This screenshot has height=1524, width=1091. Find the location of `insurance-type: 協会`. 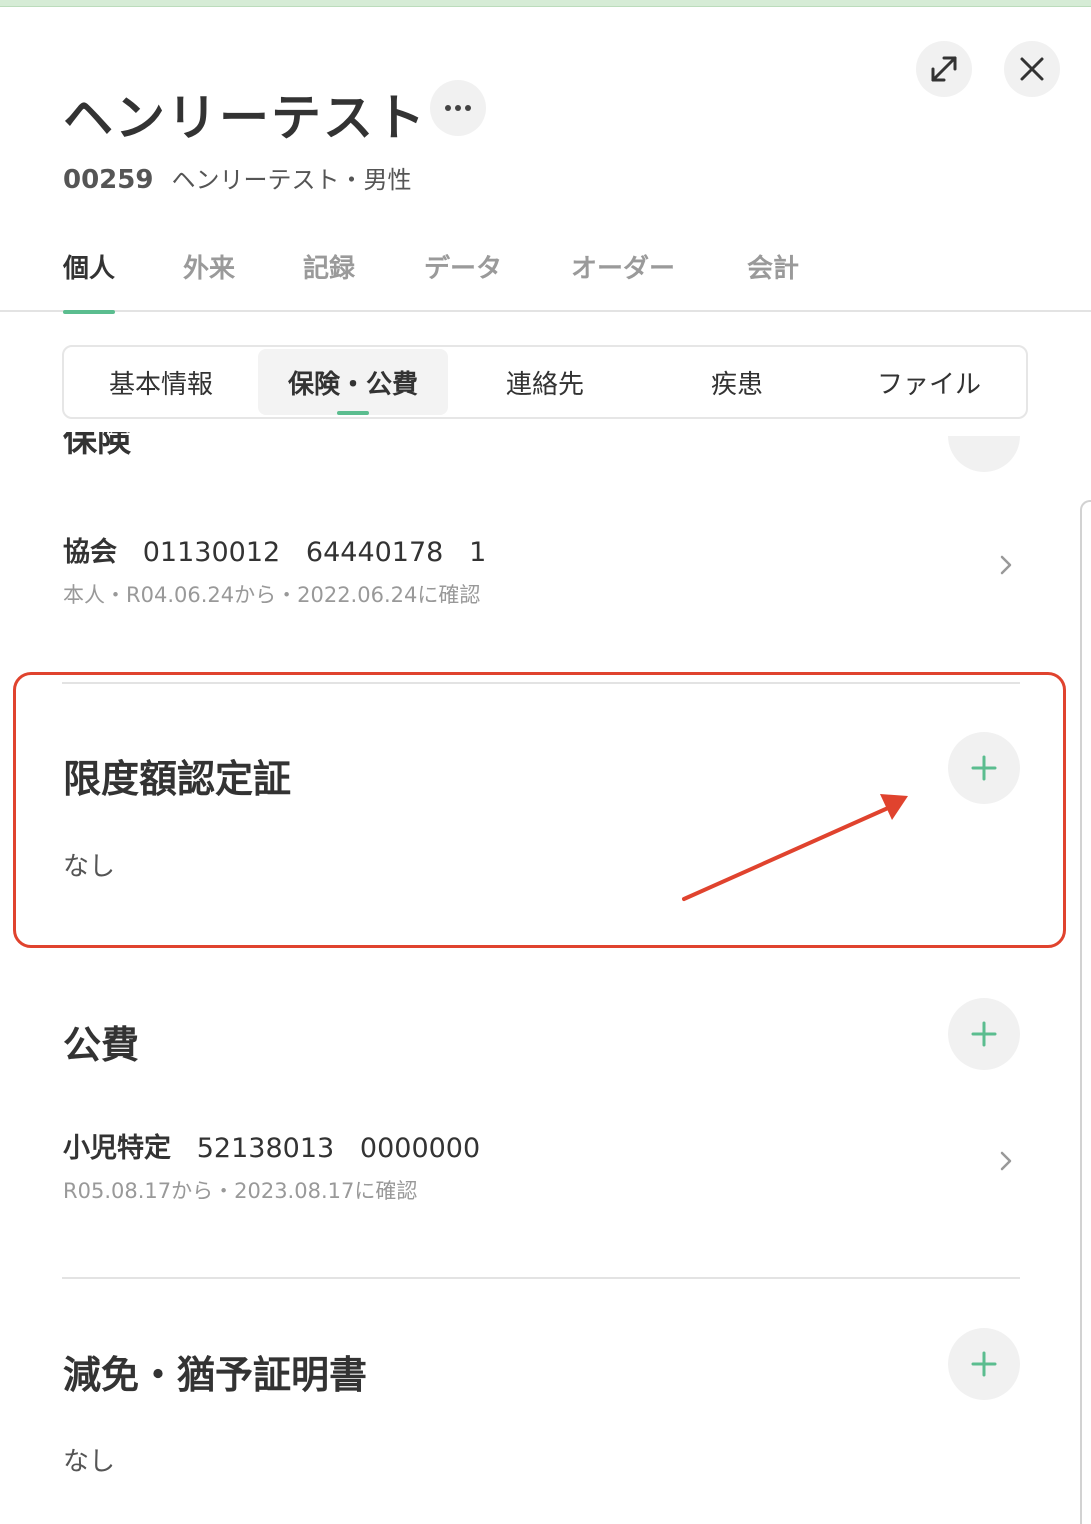

insurance-type: 協会 is located at coordinates (90, 552).